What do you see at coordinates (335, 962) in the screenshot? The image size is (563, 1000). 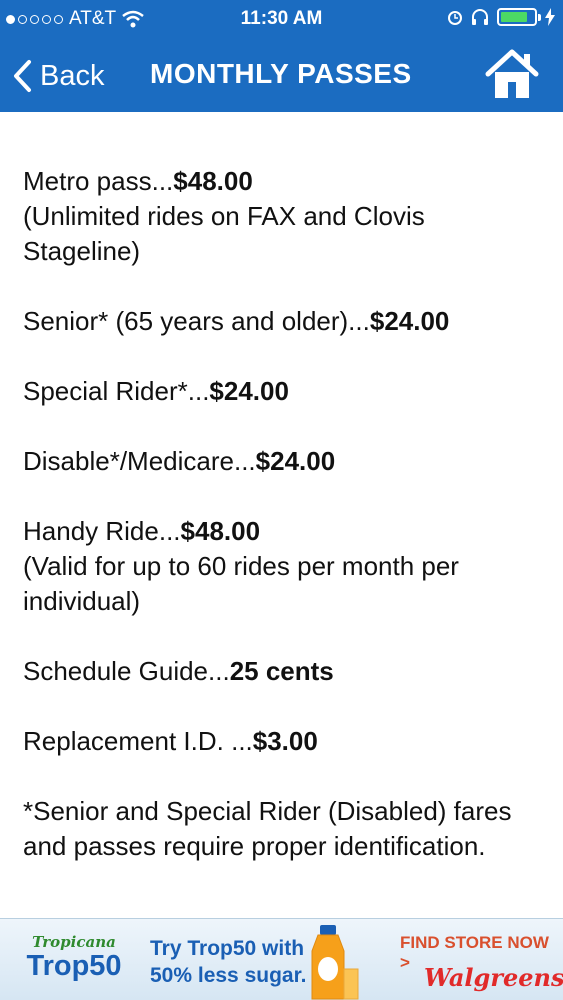 I see `juice-bottle-icon` at bounding box center [335, 962].